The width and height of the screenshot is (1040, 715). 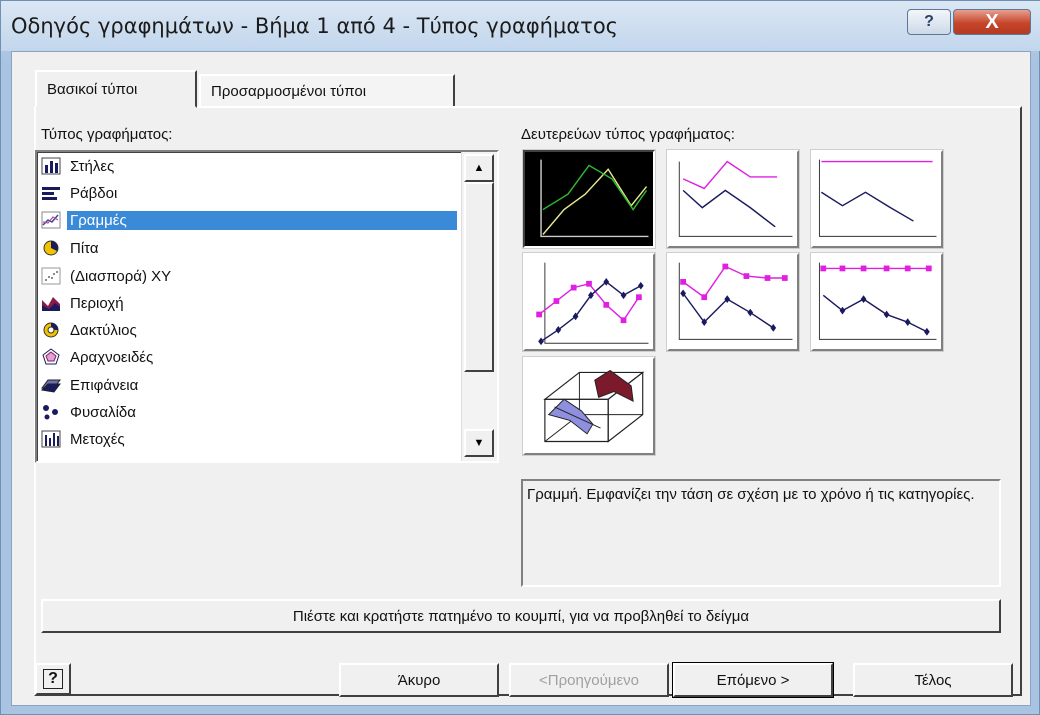 I want to click on subtype-line-with-markers, so click(x=589, y=302).